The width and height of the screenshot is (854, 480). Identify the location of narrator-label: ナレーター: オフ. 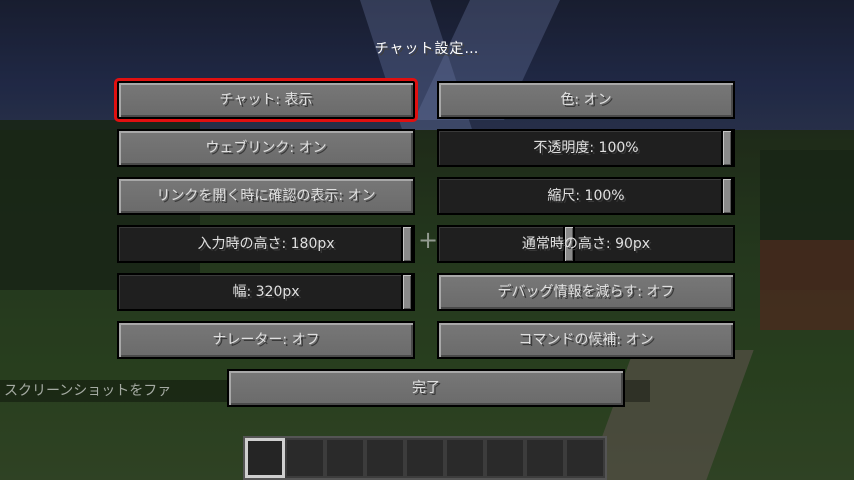
(266, 340).